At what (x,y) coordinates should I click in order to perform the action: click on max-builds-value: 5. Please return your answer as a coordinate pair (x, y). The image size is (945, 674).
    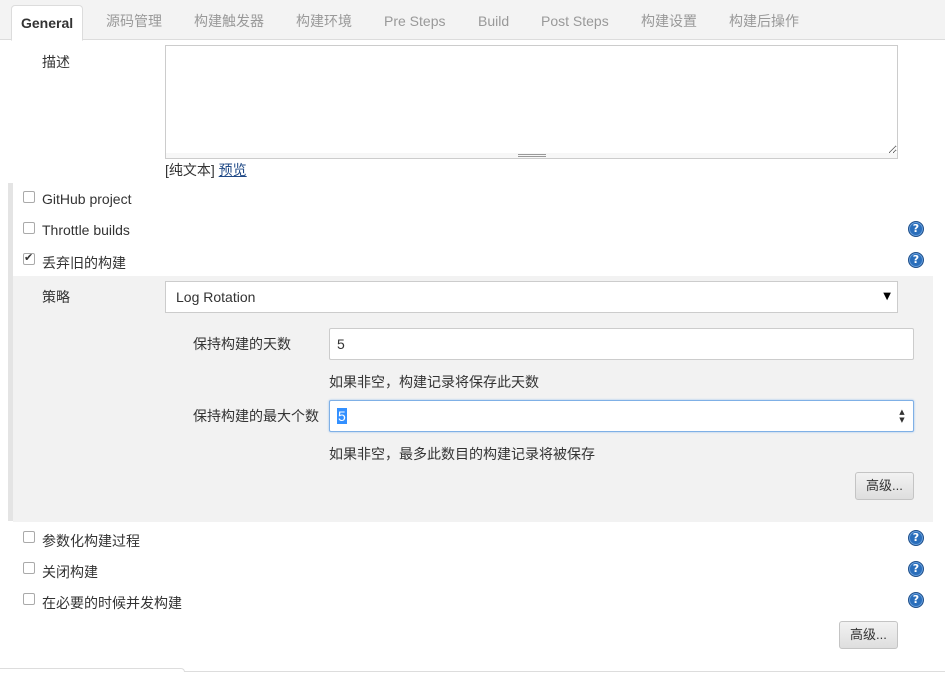
    Looking at the image, I should click on (342, 416).